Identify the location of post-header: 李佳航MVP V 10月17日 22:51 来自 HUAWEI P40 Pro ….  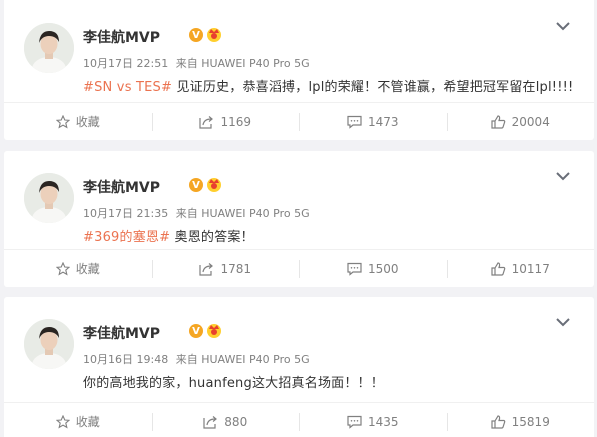
(299, 49).